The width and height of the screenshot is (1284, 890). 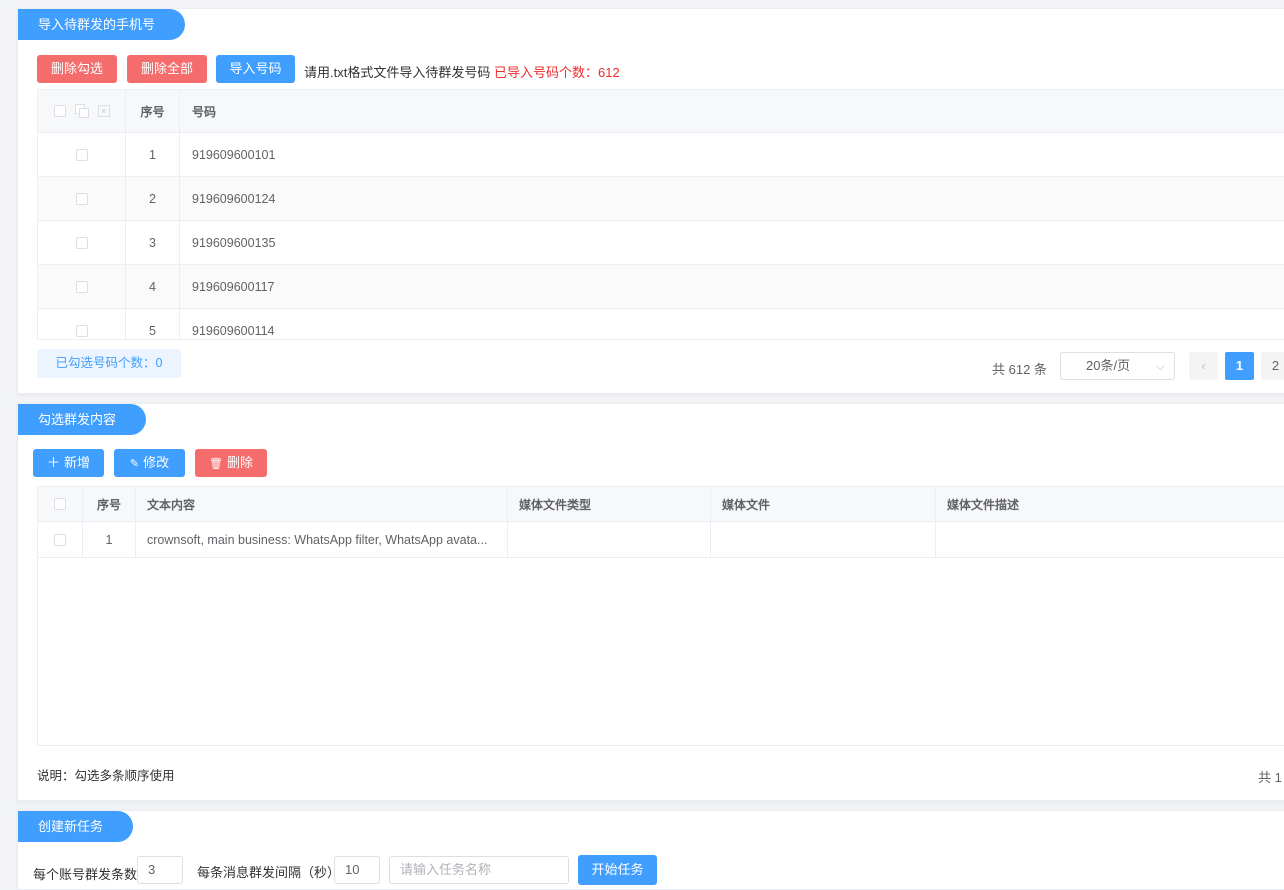 What do you see at coordinates (82, 419) in the screenshot?
I see `content-panel-title: 勾选群发内容` at bounding box center [82, 419].